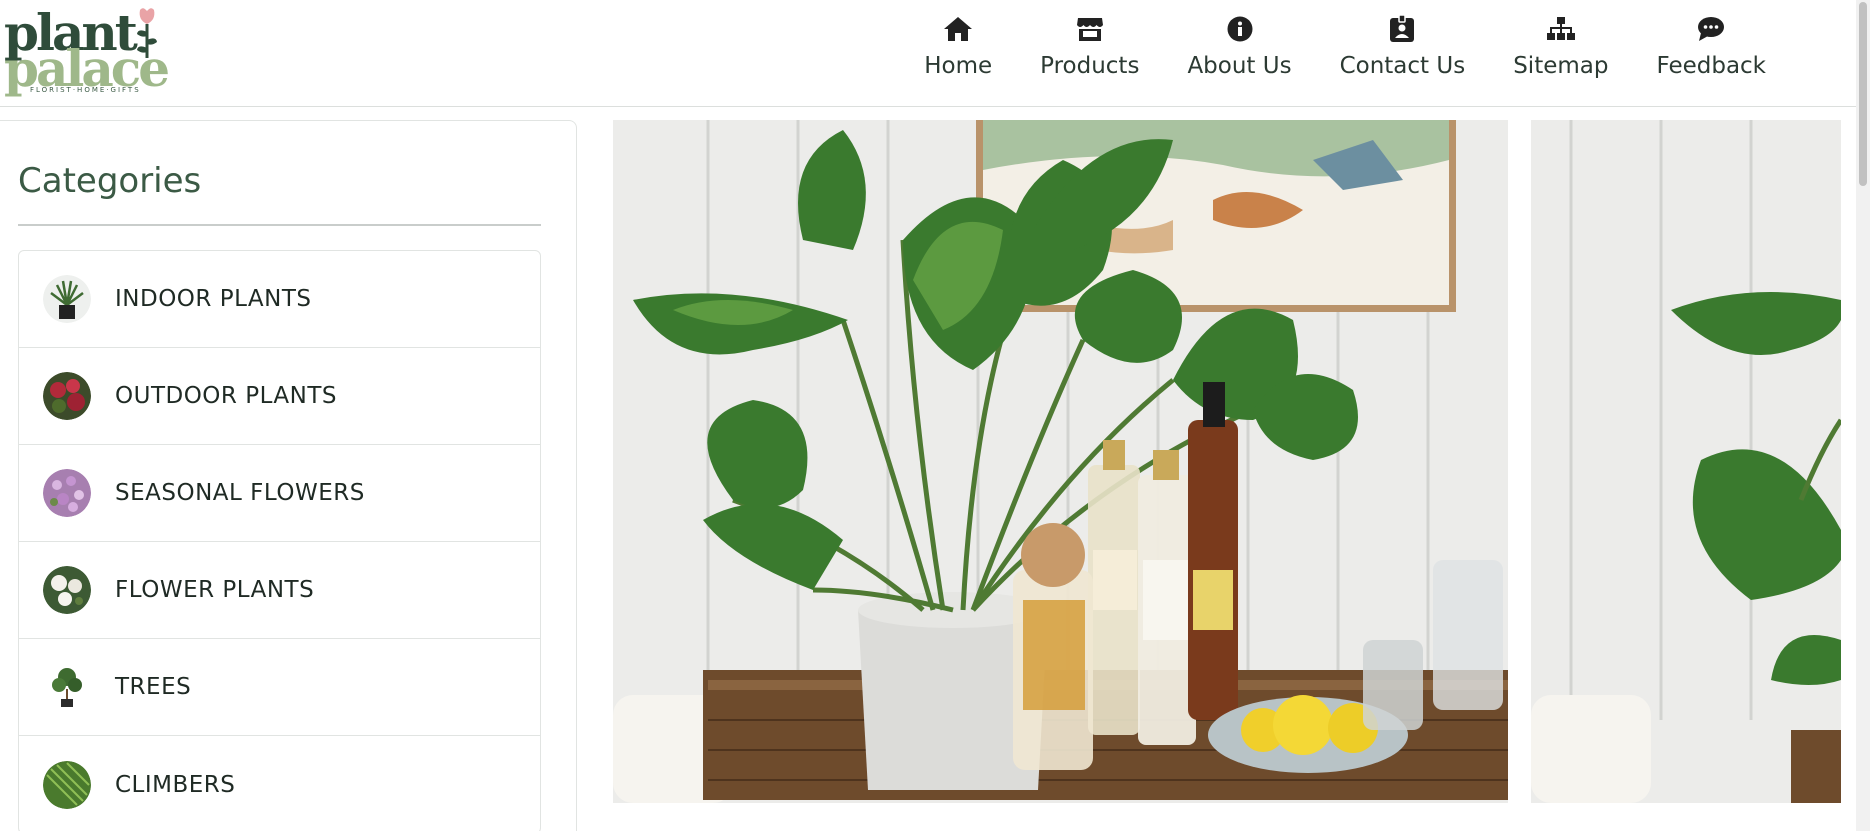  What do you see at coordinates (67, 299) in the screenshot?
I see `indoor-plant-thumbnail` at bounding box center [67, 299].